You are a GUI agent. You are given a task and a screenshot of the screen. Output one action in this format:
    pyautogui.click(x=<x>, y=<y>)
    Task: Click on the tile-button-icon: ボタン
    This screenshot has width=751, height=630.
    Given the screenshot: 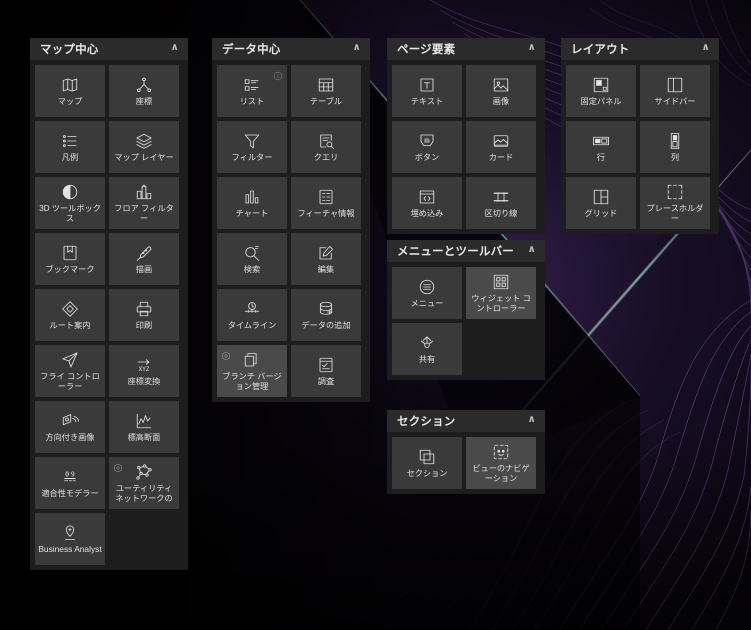 What is the action you would take?
    pyautogui.click(x=427, y=147)
    